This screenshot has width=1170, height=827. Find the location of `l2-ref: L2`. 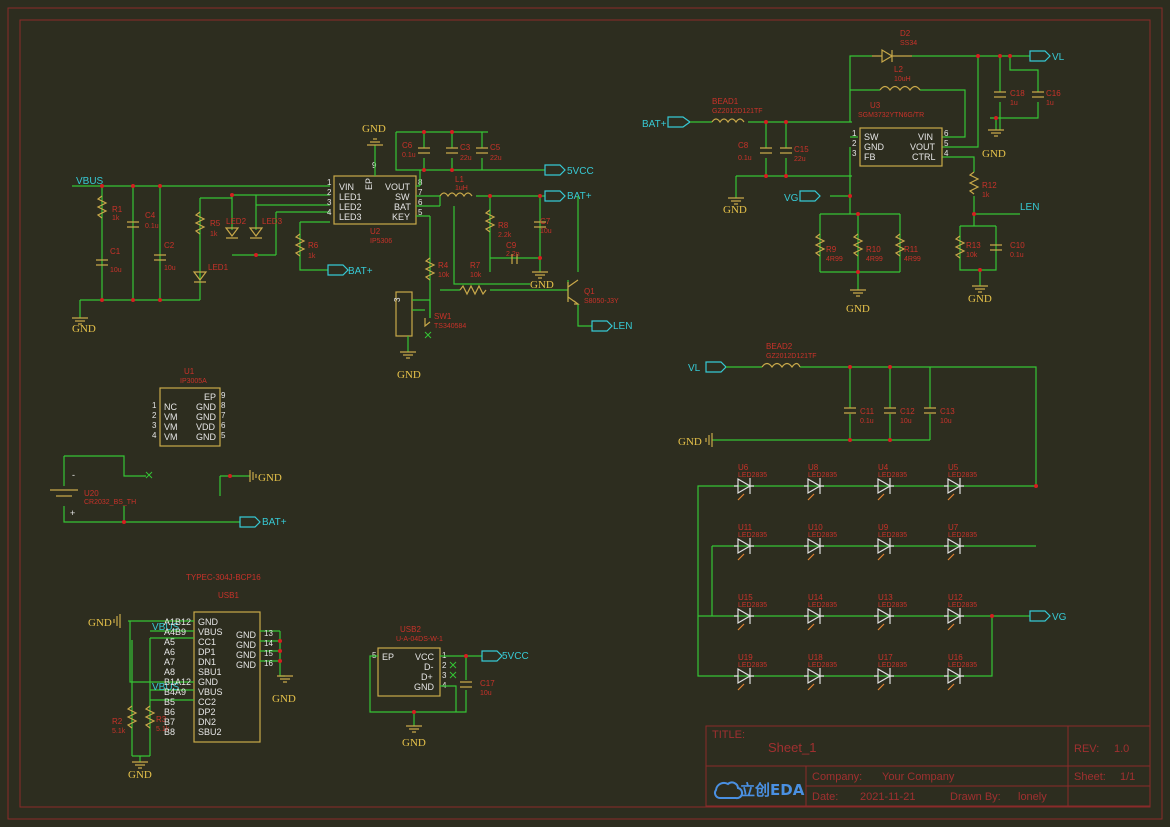

l2-ref: L2 is located at coordinates (898, 69).